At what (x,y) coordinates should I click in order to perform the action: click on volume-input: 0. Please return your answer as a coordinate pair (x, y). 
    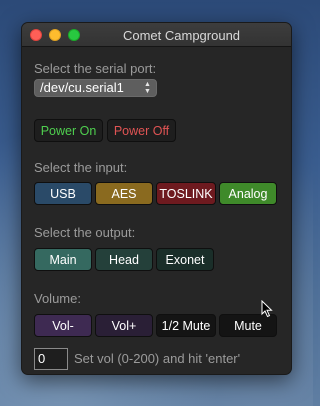
    Looking at the image, I should click on (51, 359).